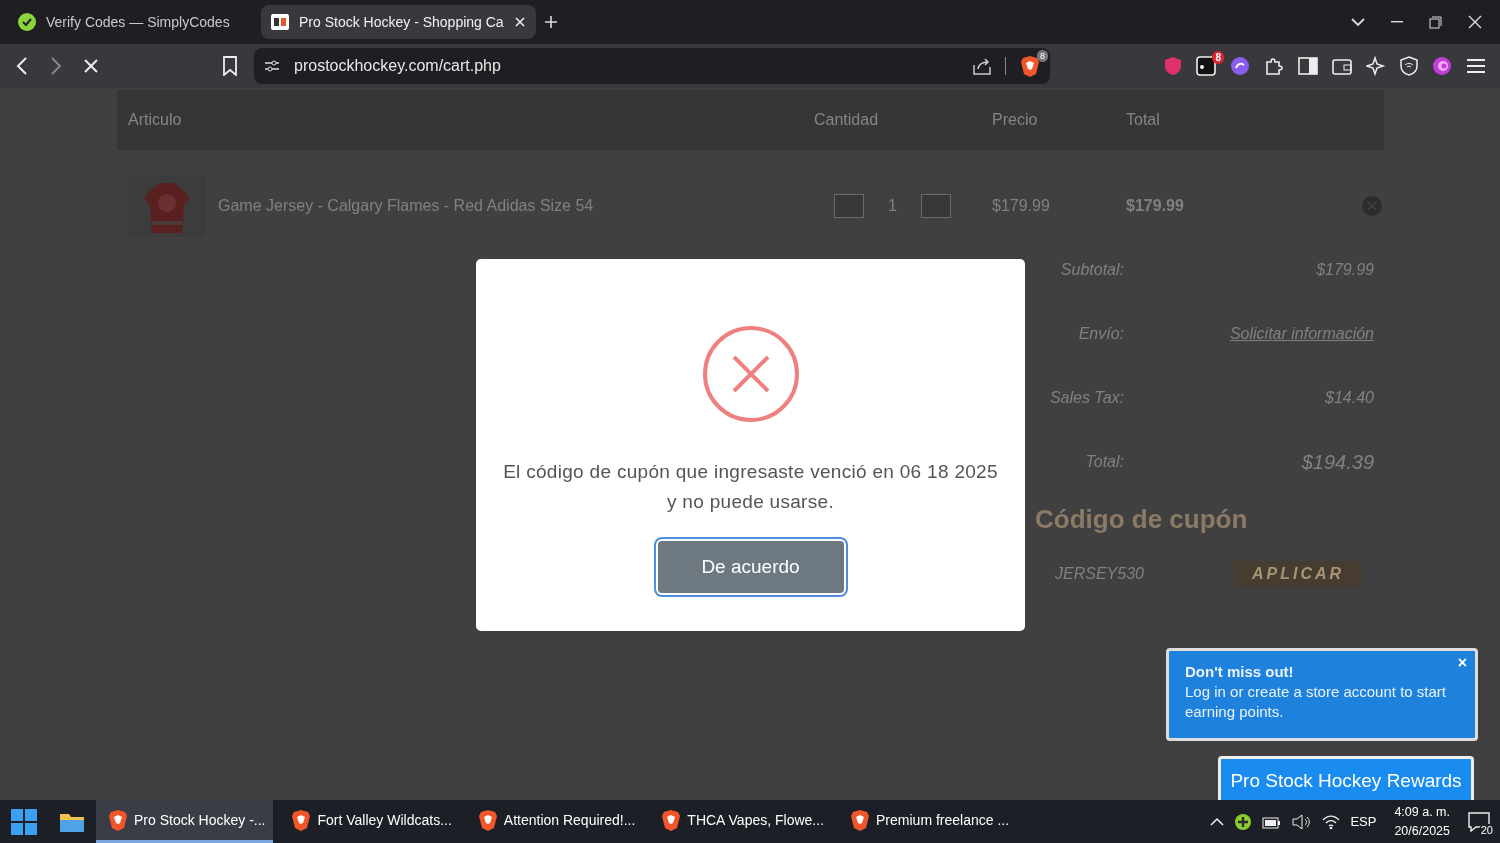 This screenshot has width=1500, height=843. Describe the element at coordinates (1243, 821) in the screenshot. I see `plus-circle-icon` at that location.